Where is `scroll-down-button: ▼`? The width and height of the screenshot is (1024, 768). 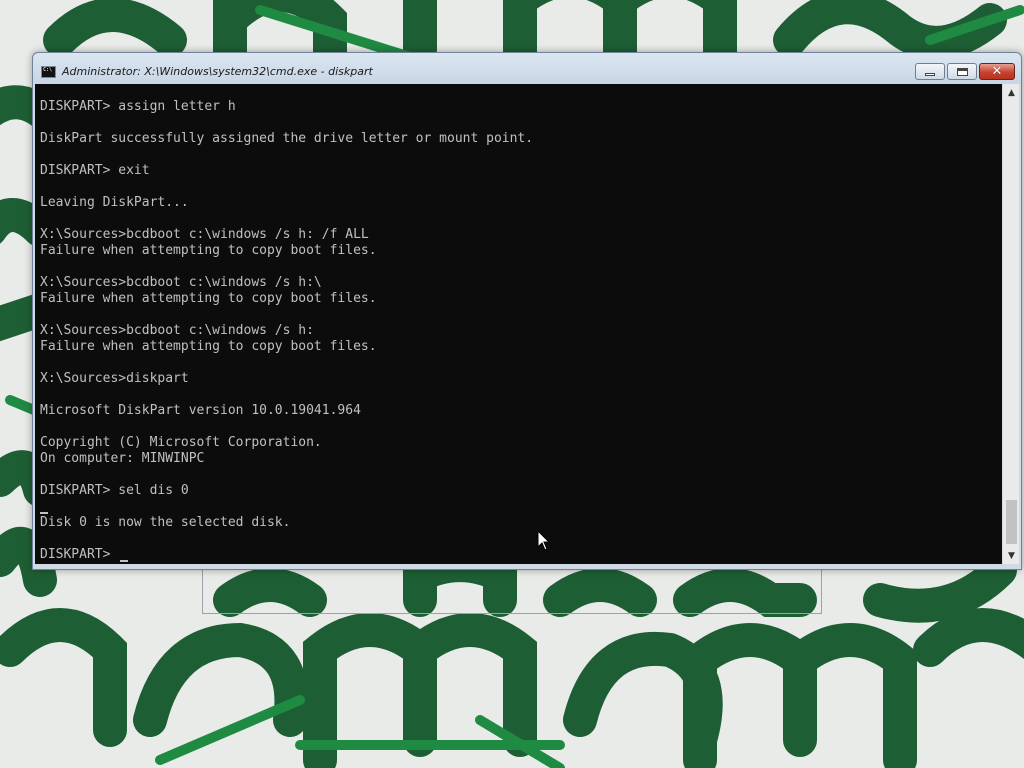 scroll-down-button: ▼ is located at coordinates (1011, 555).